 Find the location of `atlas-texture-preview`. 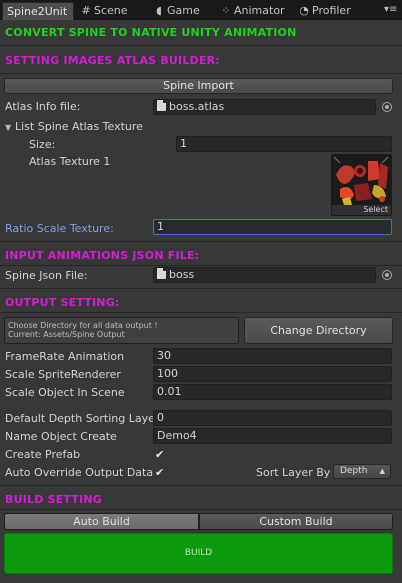

atlas-texture-preview is located at coordinates (361, 181).